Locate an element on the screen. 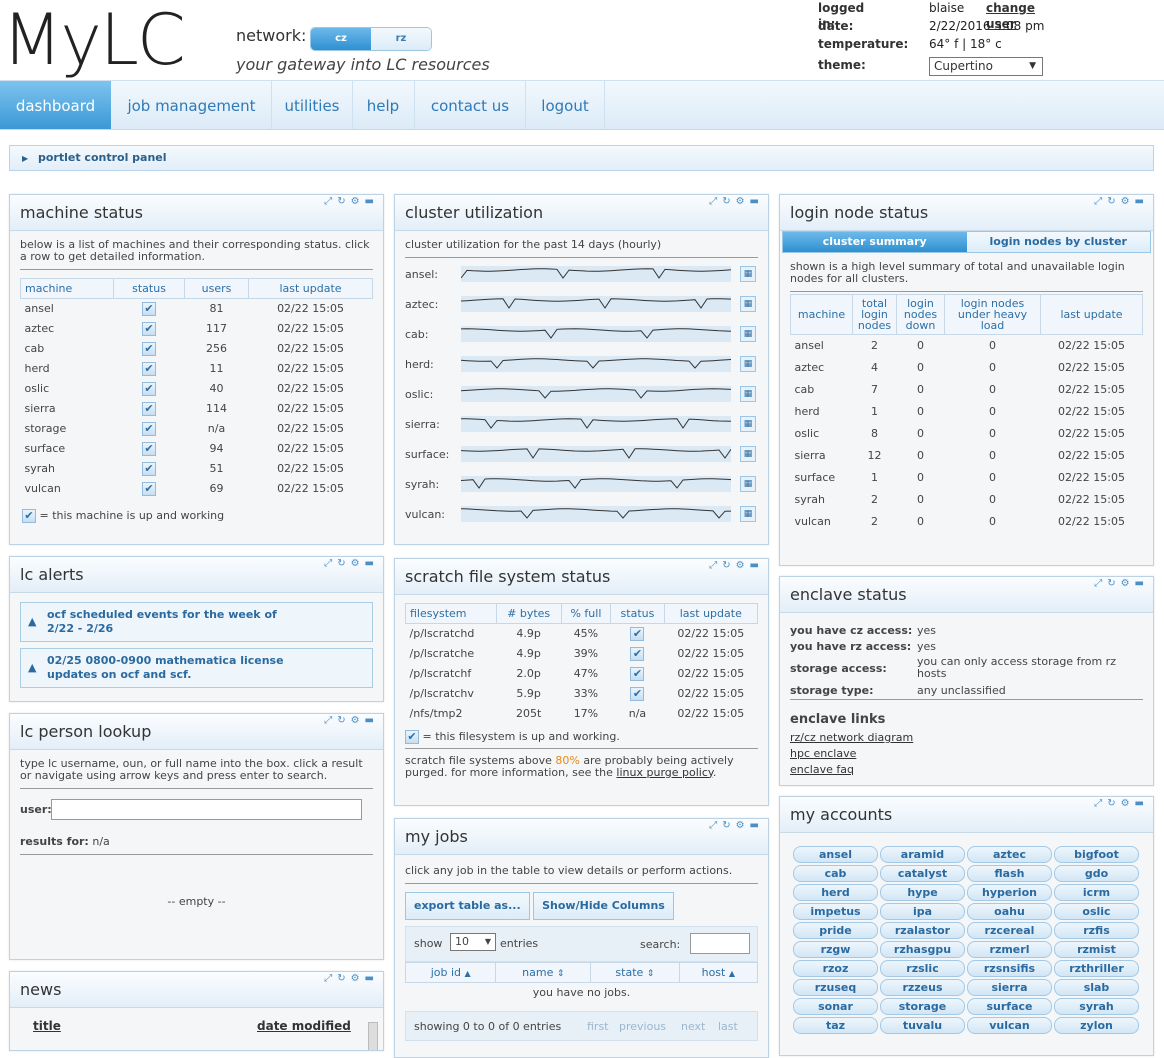  table-row: aztec ✔ 117 02/22 15:05 is located at coordinates (197, 329).